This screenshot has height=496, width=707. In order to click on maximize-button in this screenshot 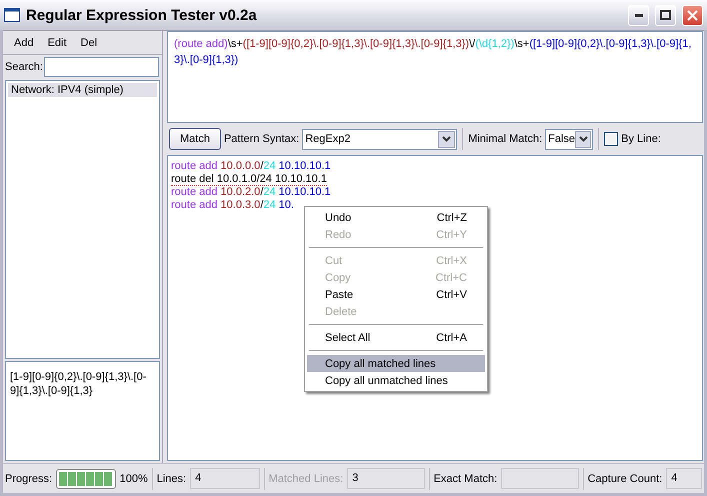, I will do `click(665, 15)`.